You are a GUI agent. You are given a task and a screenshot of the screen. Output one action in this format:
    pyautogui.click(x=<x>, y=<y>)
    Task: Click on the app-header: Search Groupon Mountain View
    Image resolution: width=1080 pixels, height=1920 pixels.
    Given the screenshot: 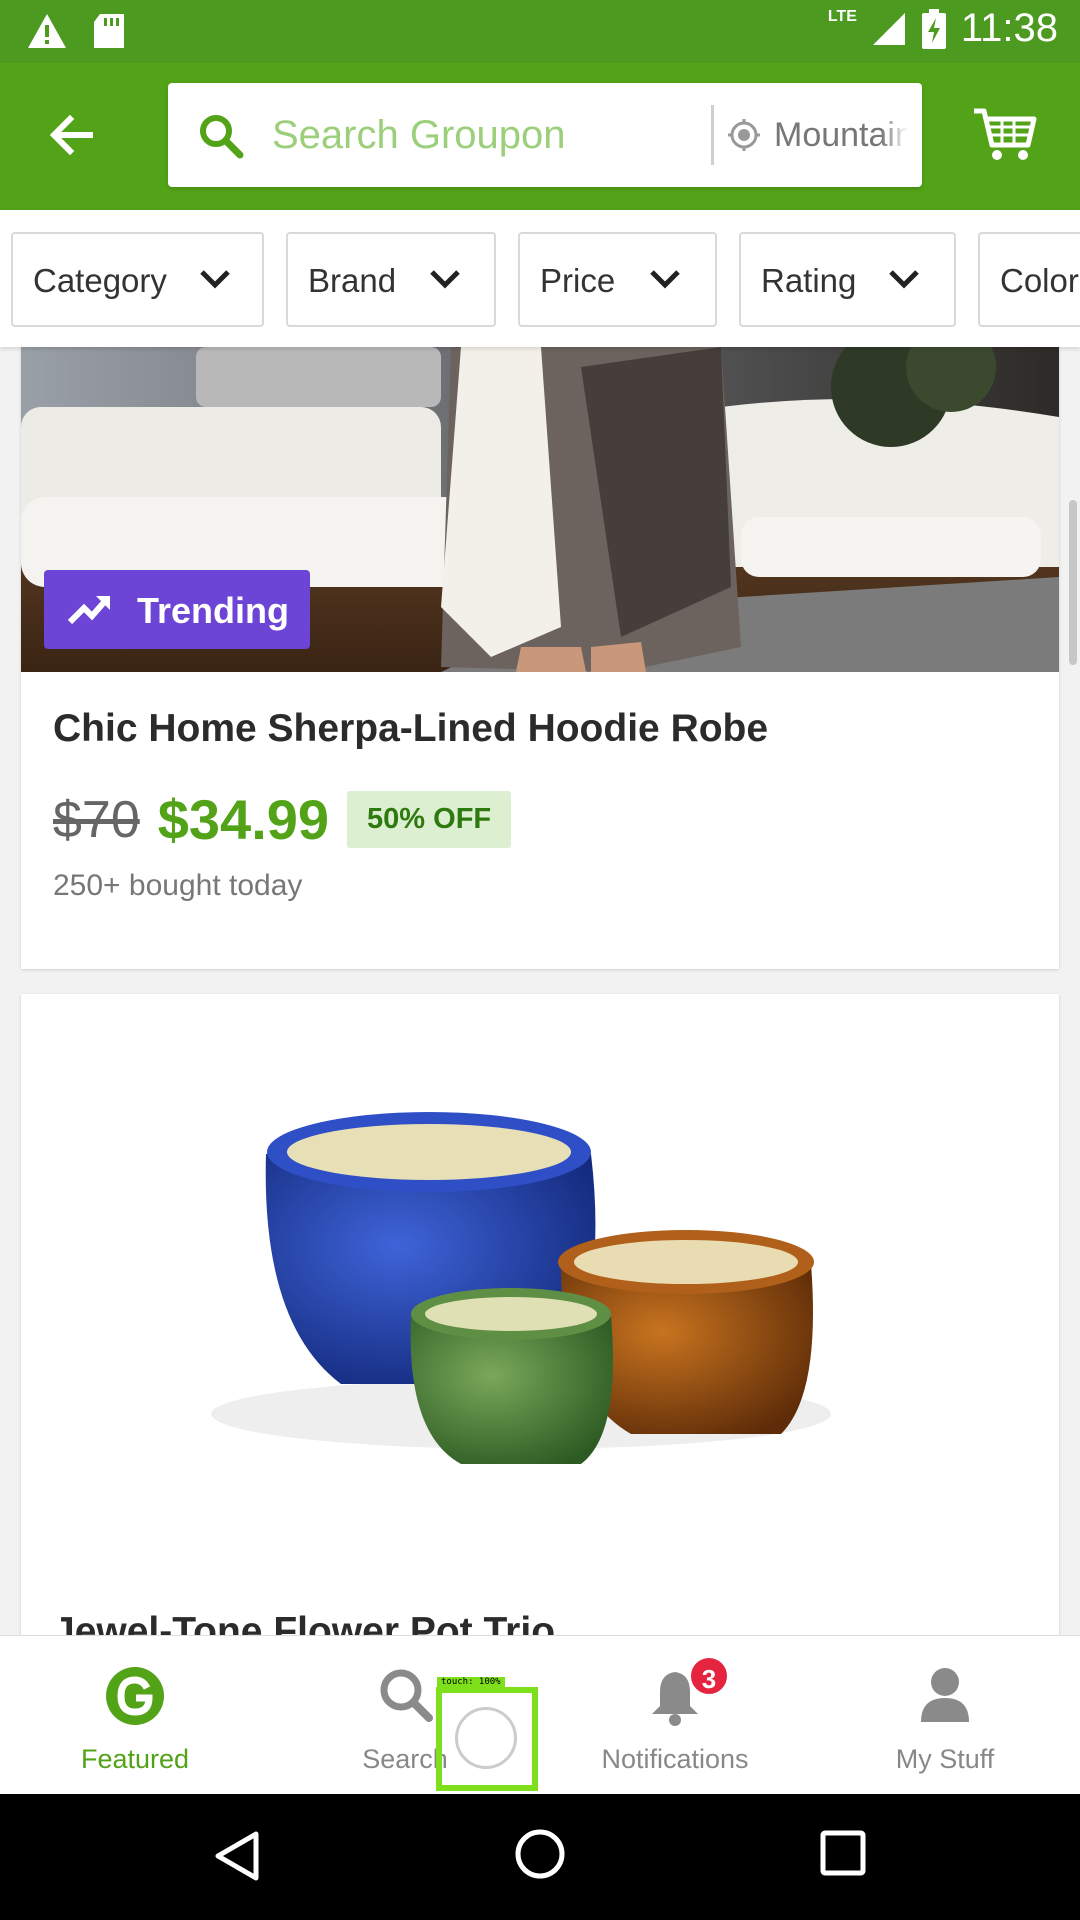 What is the action you would take?
    pyautogui.click(x=540, y=136)
    